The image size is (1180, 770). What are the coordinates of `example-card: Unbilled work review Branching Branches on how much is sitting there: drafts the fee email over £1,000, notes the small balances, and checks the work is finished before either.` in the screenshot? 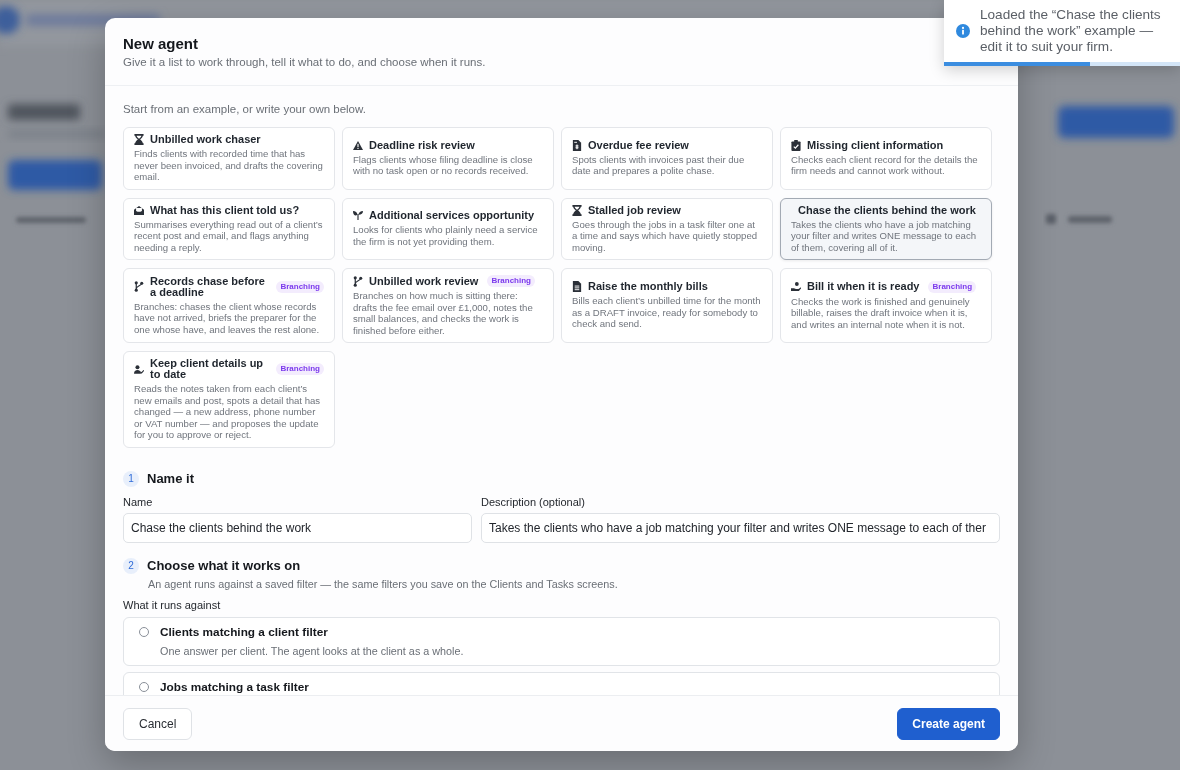 It's located at (448, 305).